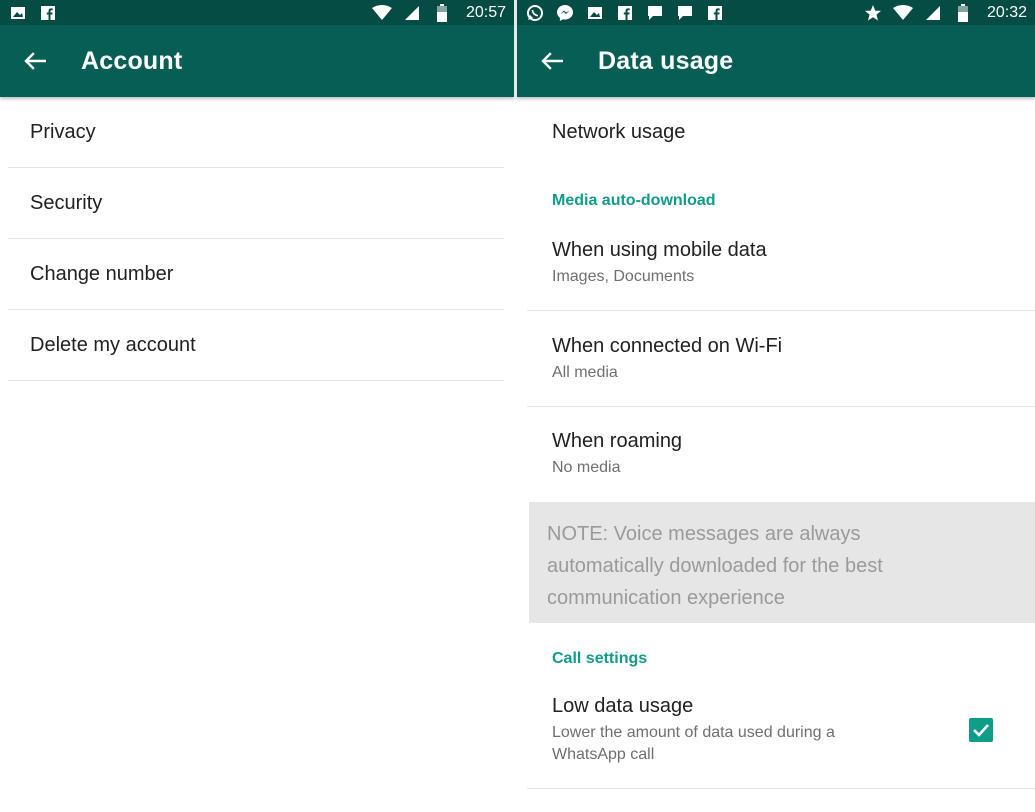  Describe the element at coordinates (659, 250) in the screenshot. I see `mobile-data-title: When using mobile data` at that location.